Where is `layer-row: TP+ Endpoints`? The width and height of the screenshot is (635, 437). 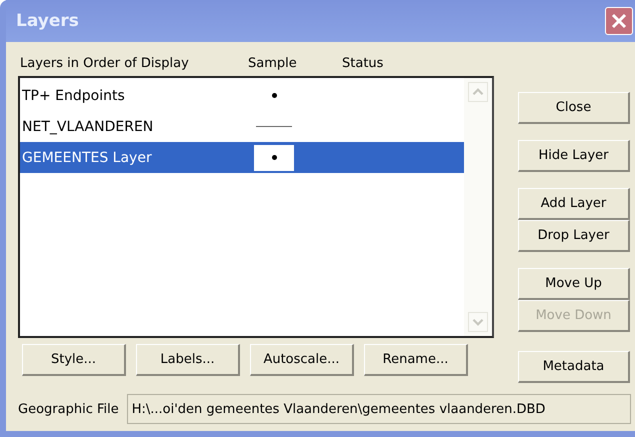
layer-row: TP+ Endpoints is located at coordinates (242, 95).